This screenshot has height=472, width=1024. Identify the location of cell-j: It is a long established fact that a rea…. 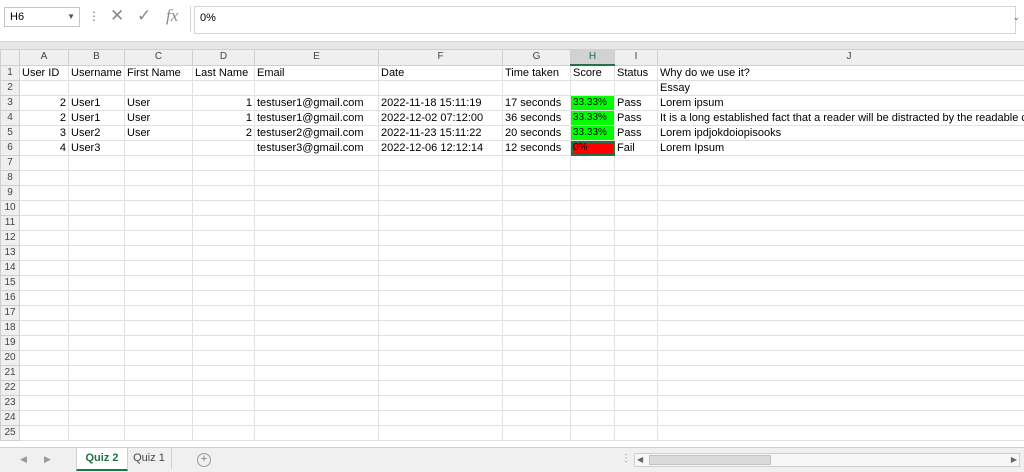
(841, 118).